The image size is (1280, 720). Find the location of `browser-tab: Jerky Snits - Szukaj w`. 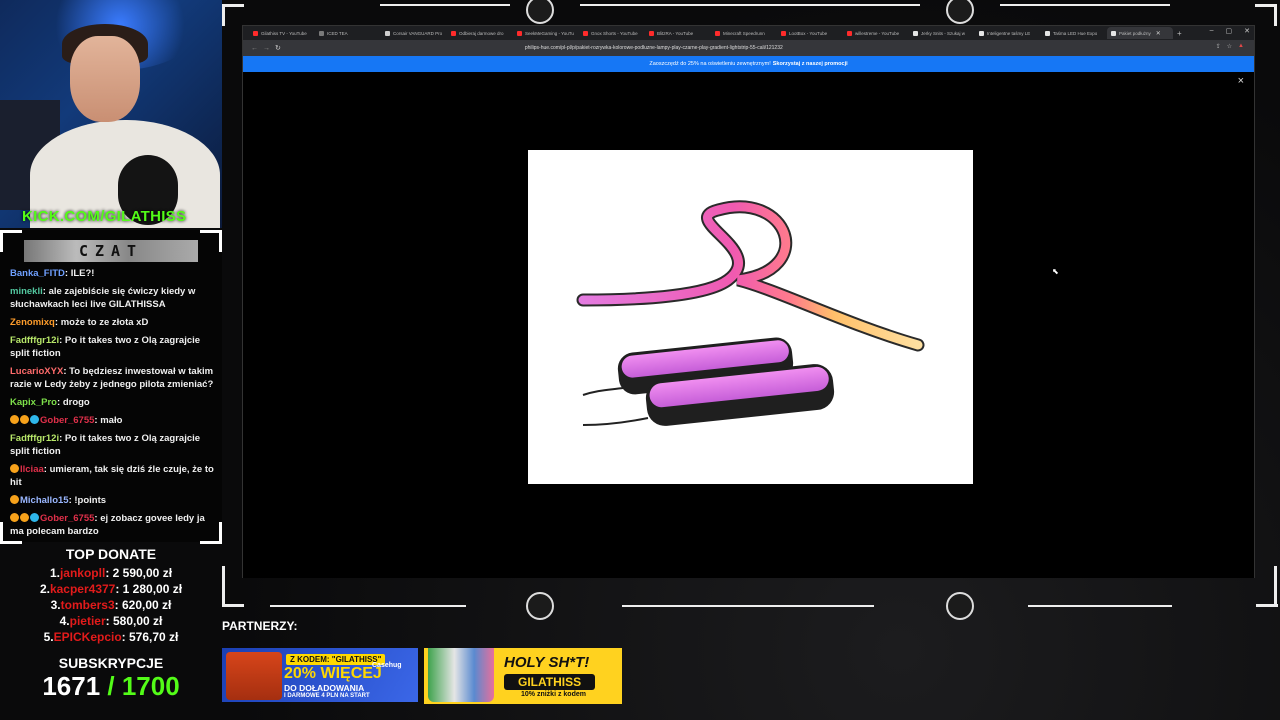

browser-tab: Jerky Snits - Szukaj w is located at coordinates (942, 33).